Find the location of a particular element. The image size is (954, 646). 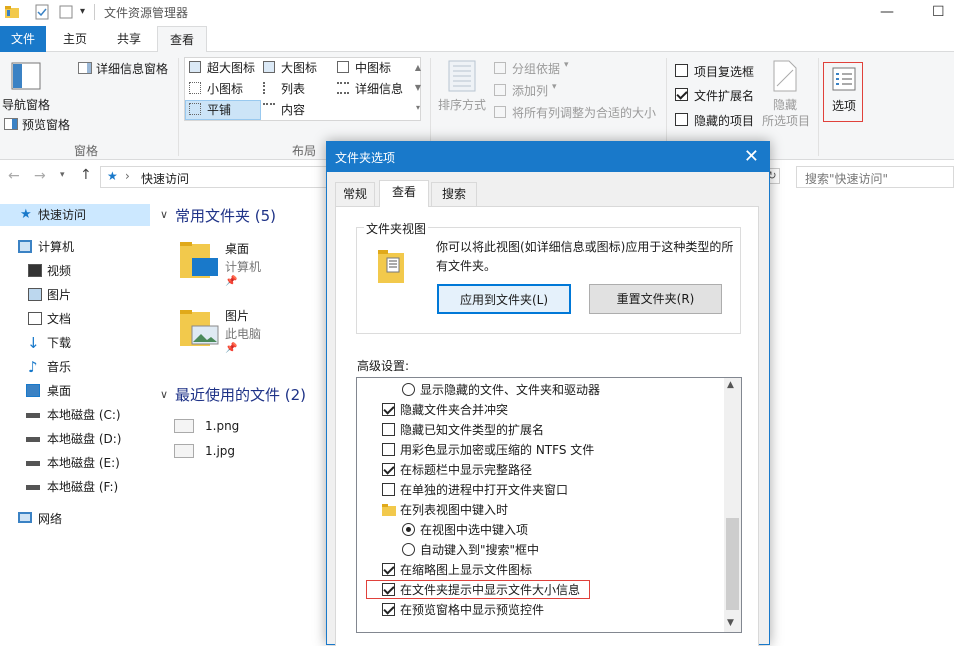

settings-scrollbar: ▲ ▼ is located at coordinates (732, 505).